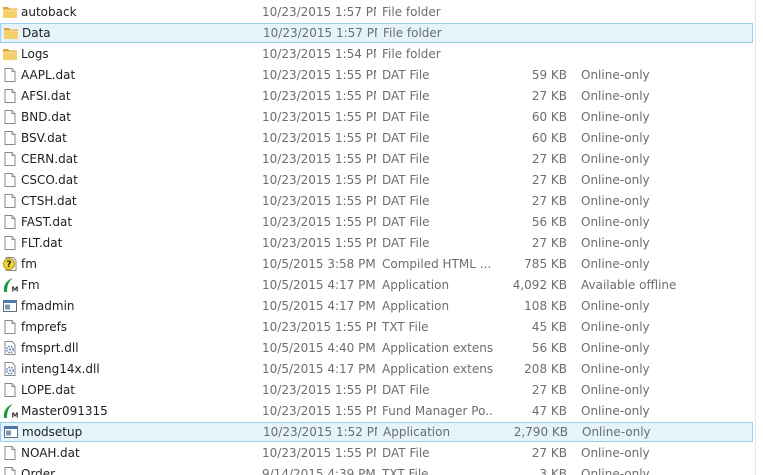 The width and height of the screenshot is (763, 475). I want to click on file-size: 60 KB, so click(549, 138).